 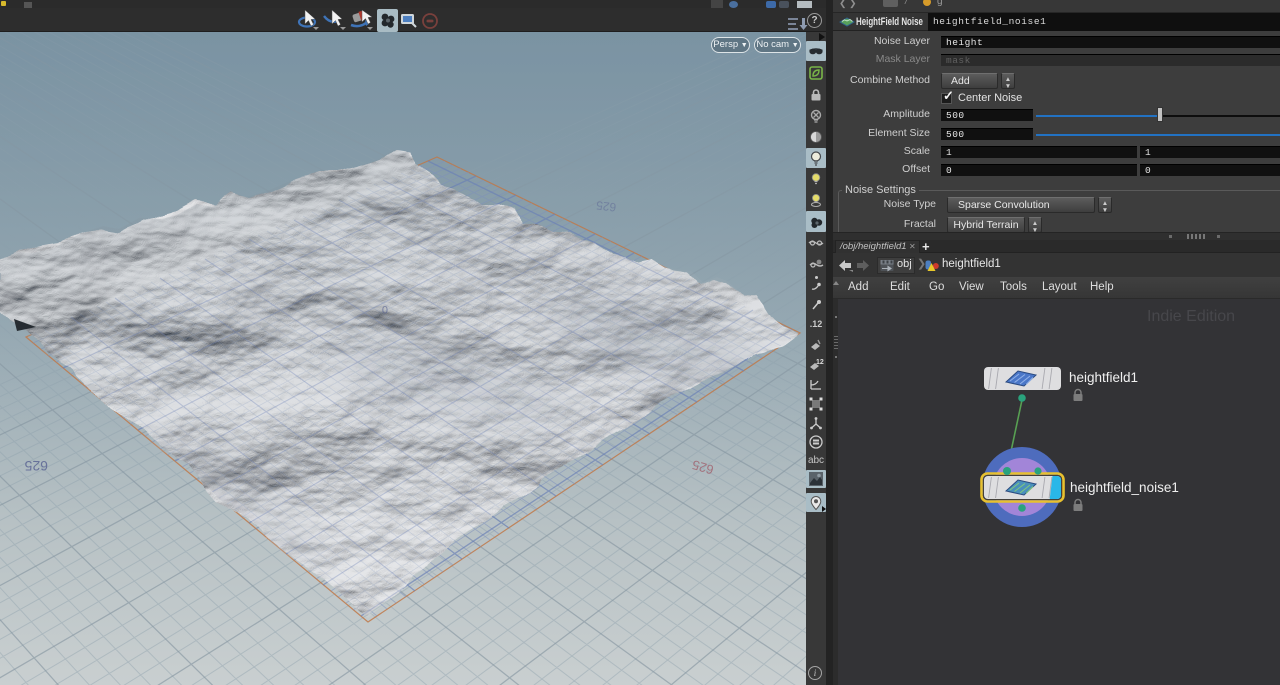 I want to click on svg-text: 12, so click(x=820, y=362).